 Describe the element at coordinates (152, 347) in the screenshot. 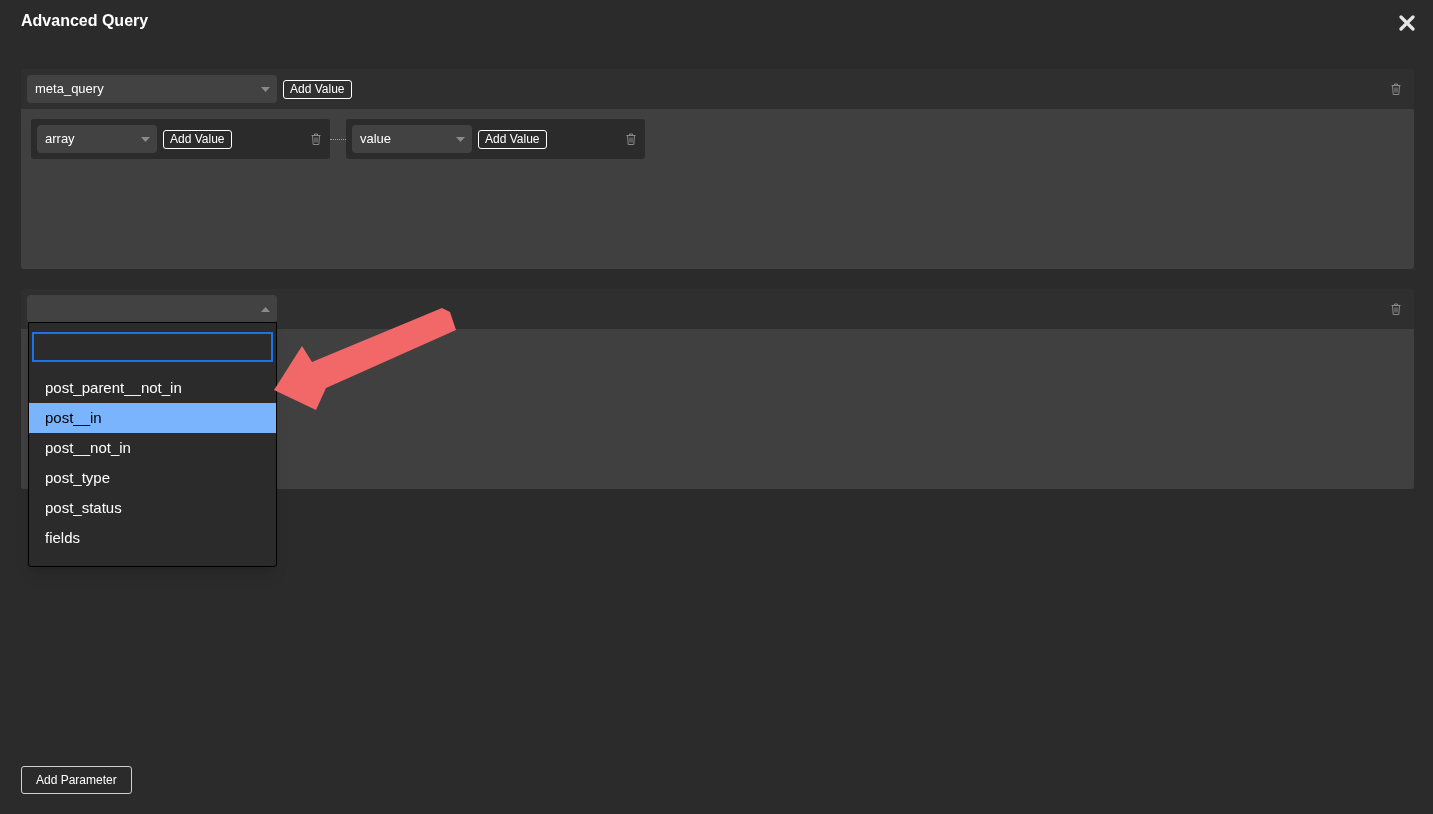

I see `search-input` at that location.